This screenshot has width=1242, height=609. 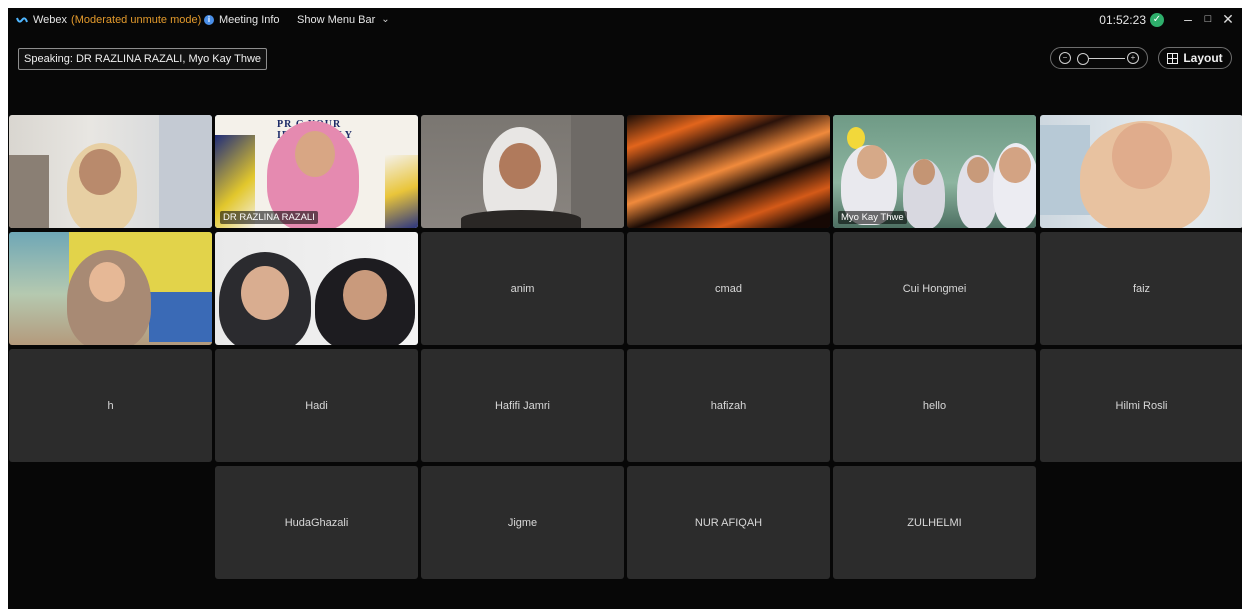 What do you see at coordinates (1105, 58) in the screenshot?
I see `zoom-track` at bounding box center [1105, 58].